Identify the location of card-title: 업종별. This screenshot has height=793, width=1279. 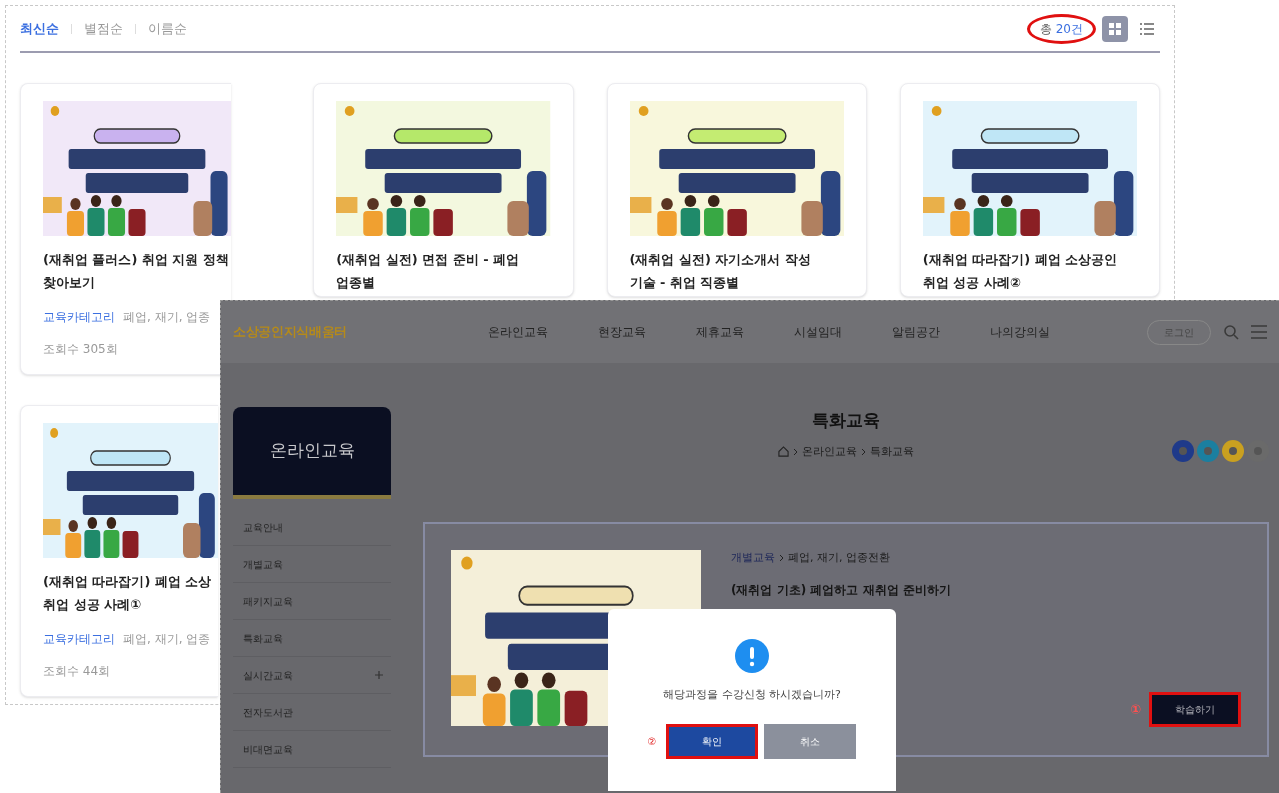
(356, 283).